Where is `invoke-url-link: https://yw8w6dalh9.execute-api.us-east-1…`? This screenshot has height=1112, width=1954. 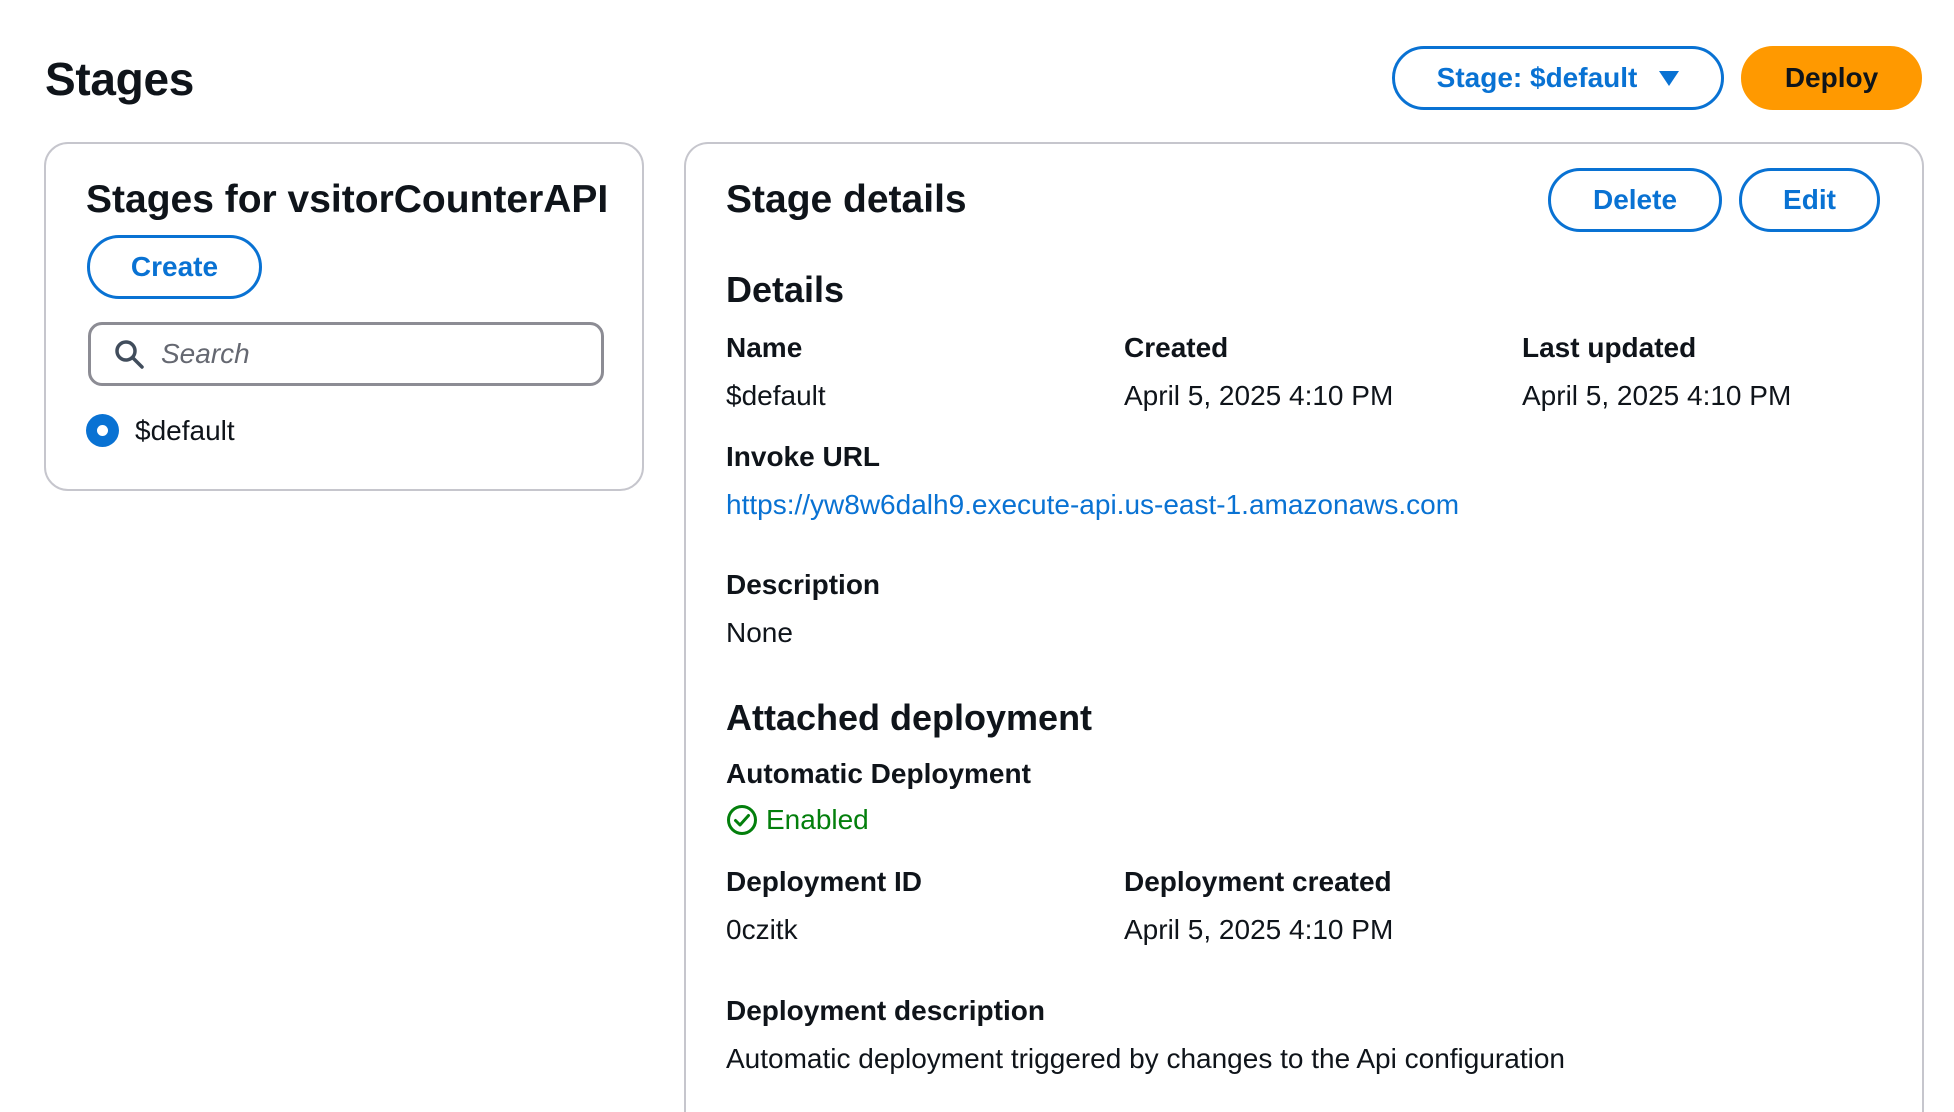 invoke-url-link: https://yw8w6dalh9.execute-api.us-east-1… is located at coordinates (1092, 505).